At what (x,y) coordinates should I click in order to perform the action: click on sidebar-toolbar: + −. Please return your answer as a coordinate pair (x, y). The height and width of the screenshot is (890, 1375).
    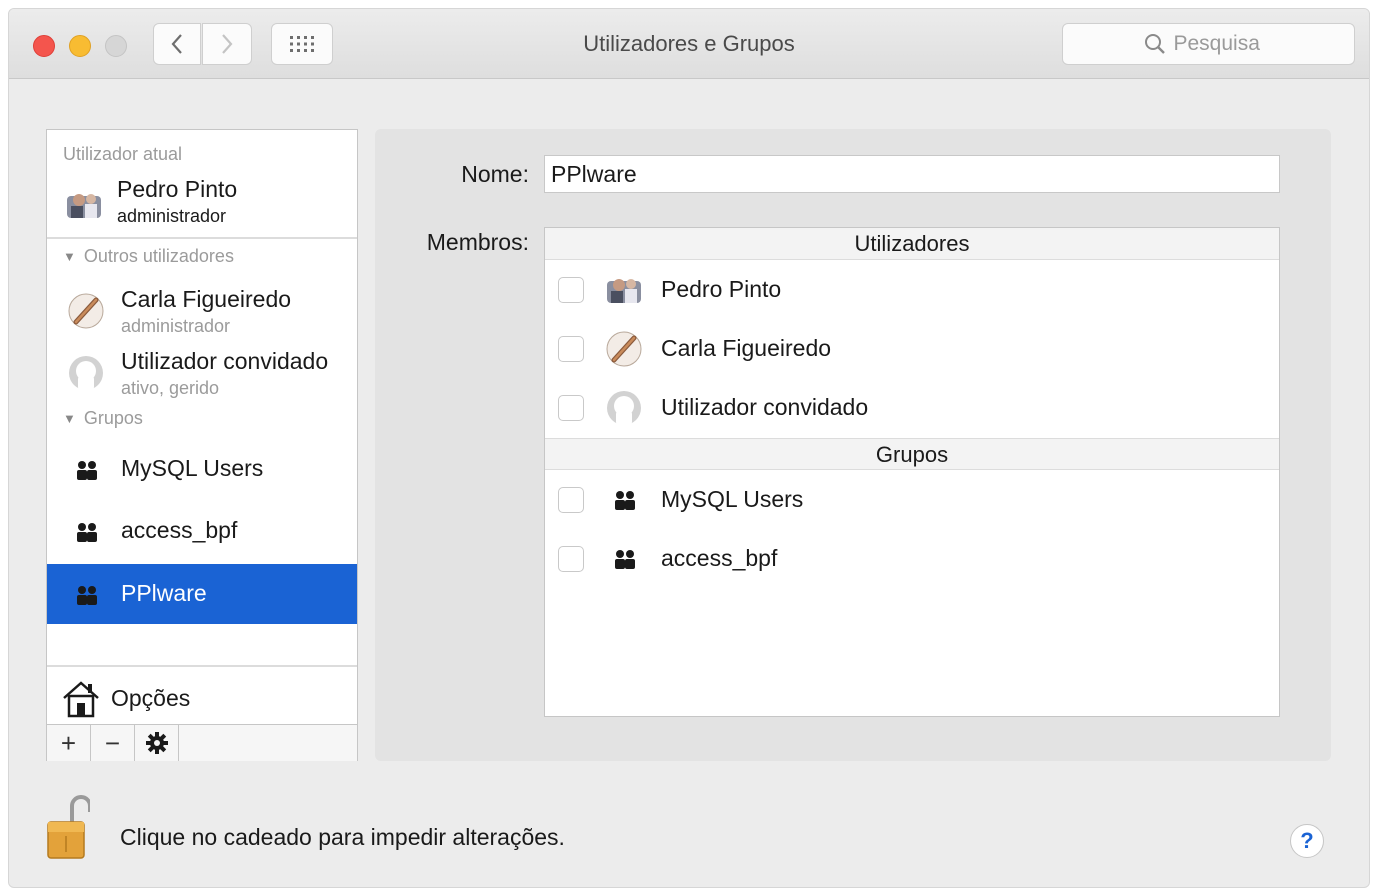
    Looking at the image, I should click on (202, 742).